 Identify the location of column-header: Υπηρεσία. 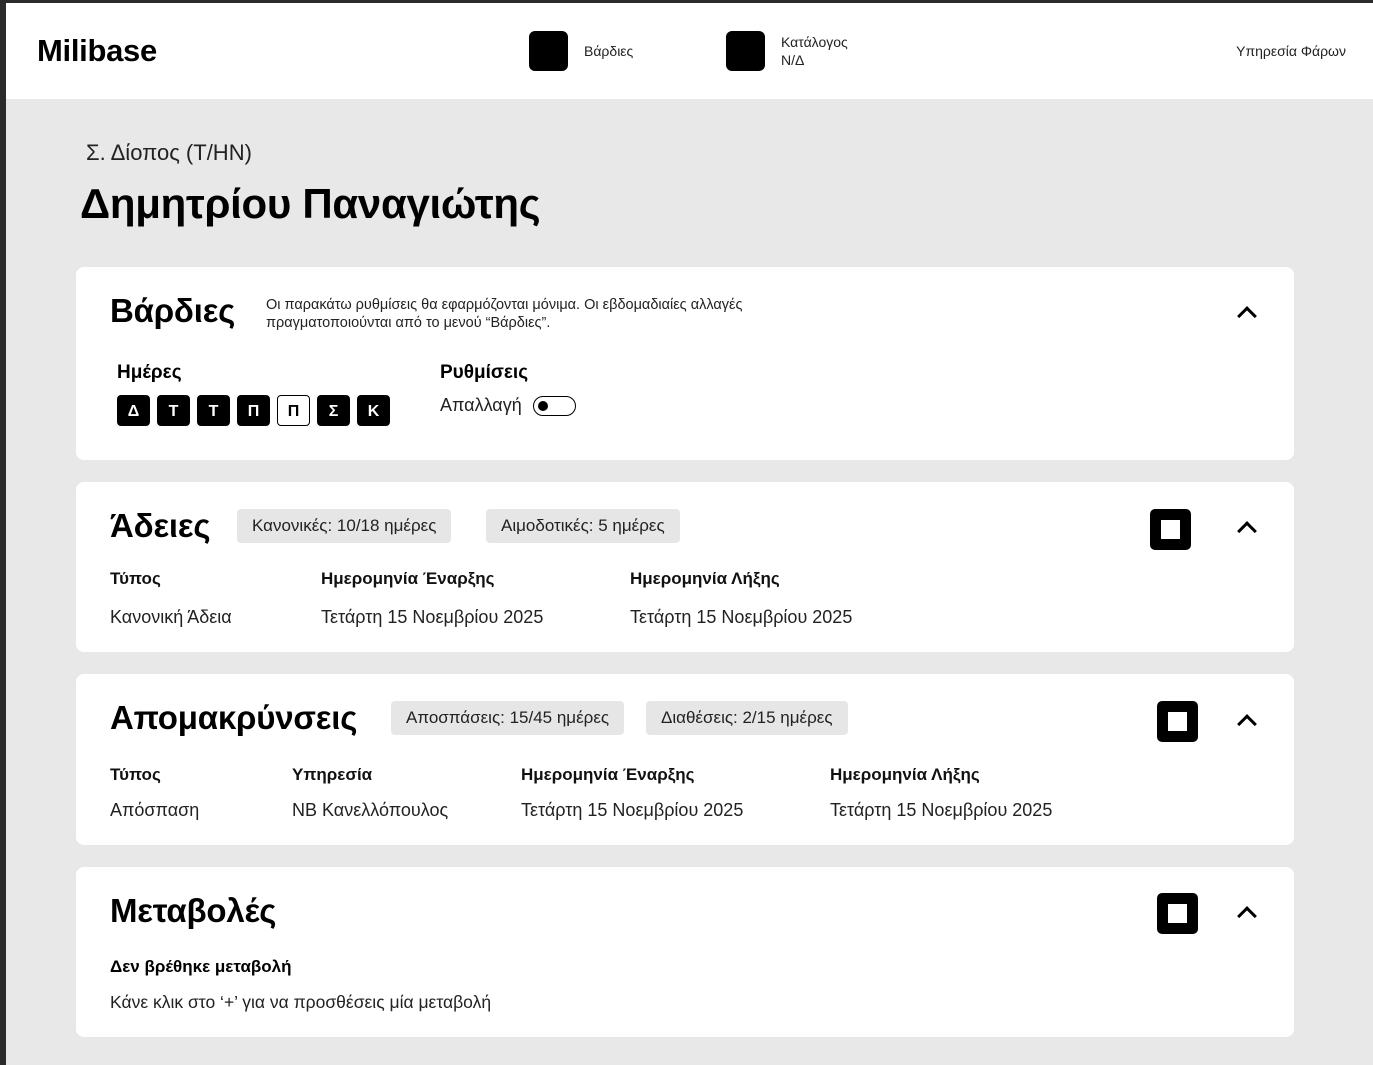
(332, 774).